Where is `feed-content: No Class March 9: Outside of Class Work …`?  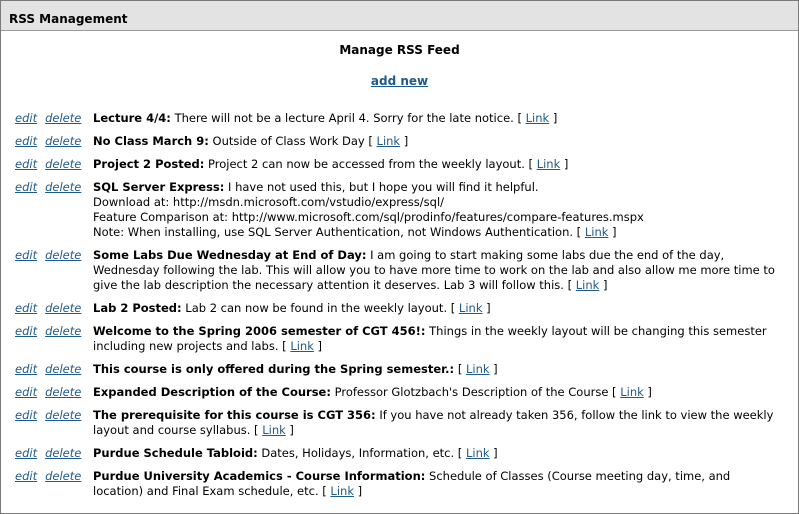
feed-content: No Class March 9: Outside of Class Work … is located at coordinates (438, 141).